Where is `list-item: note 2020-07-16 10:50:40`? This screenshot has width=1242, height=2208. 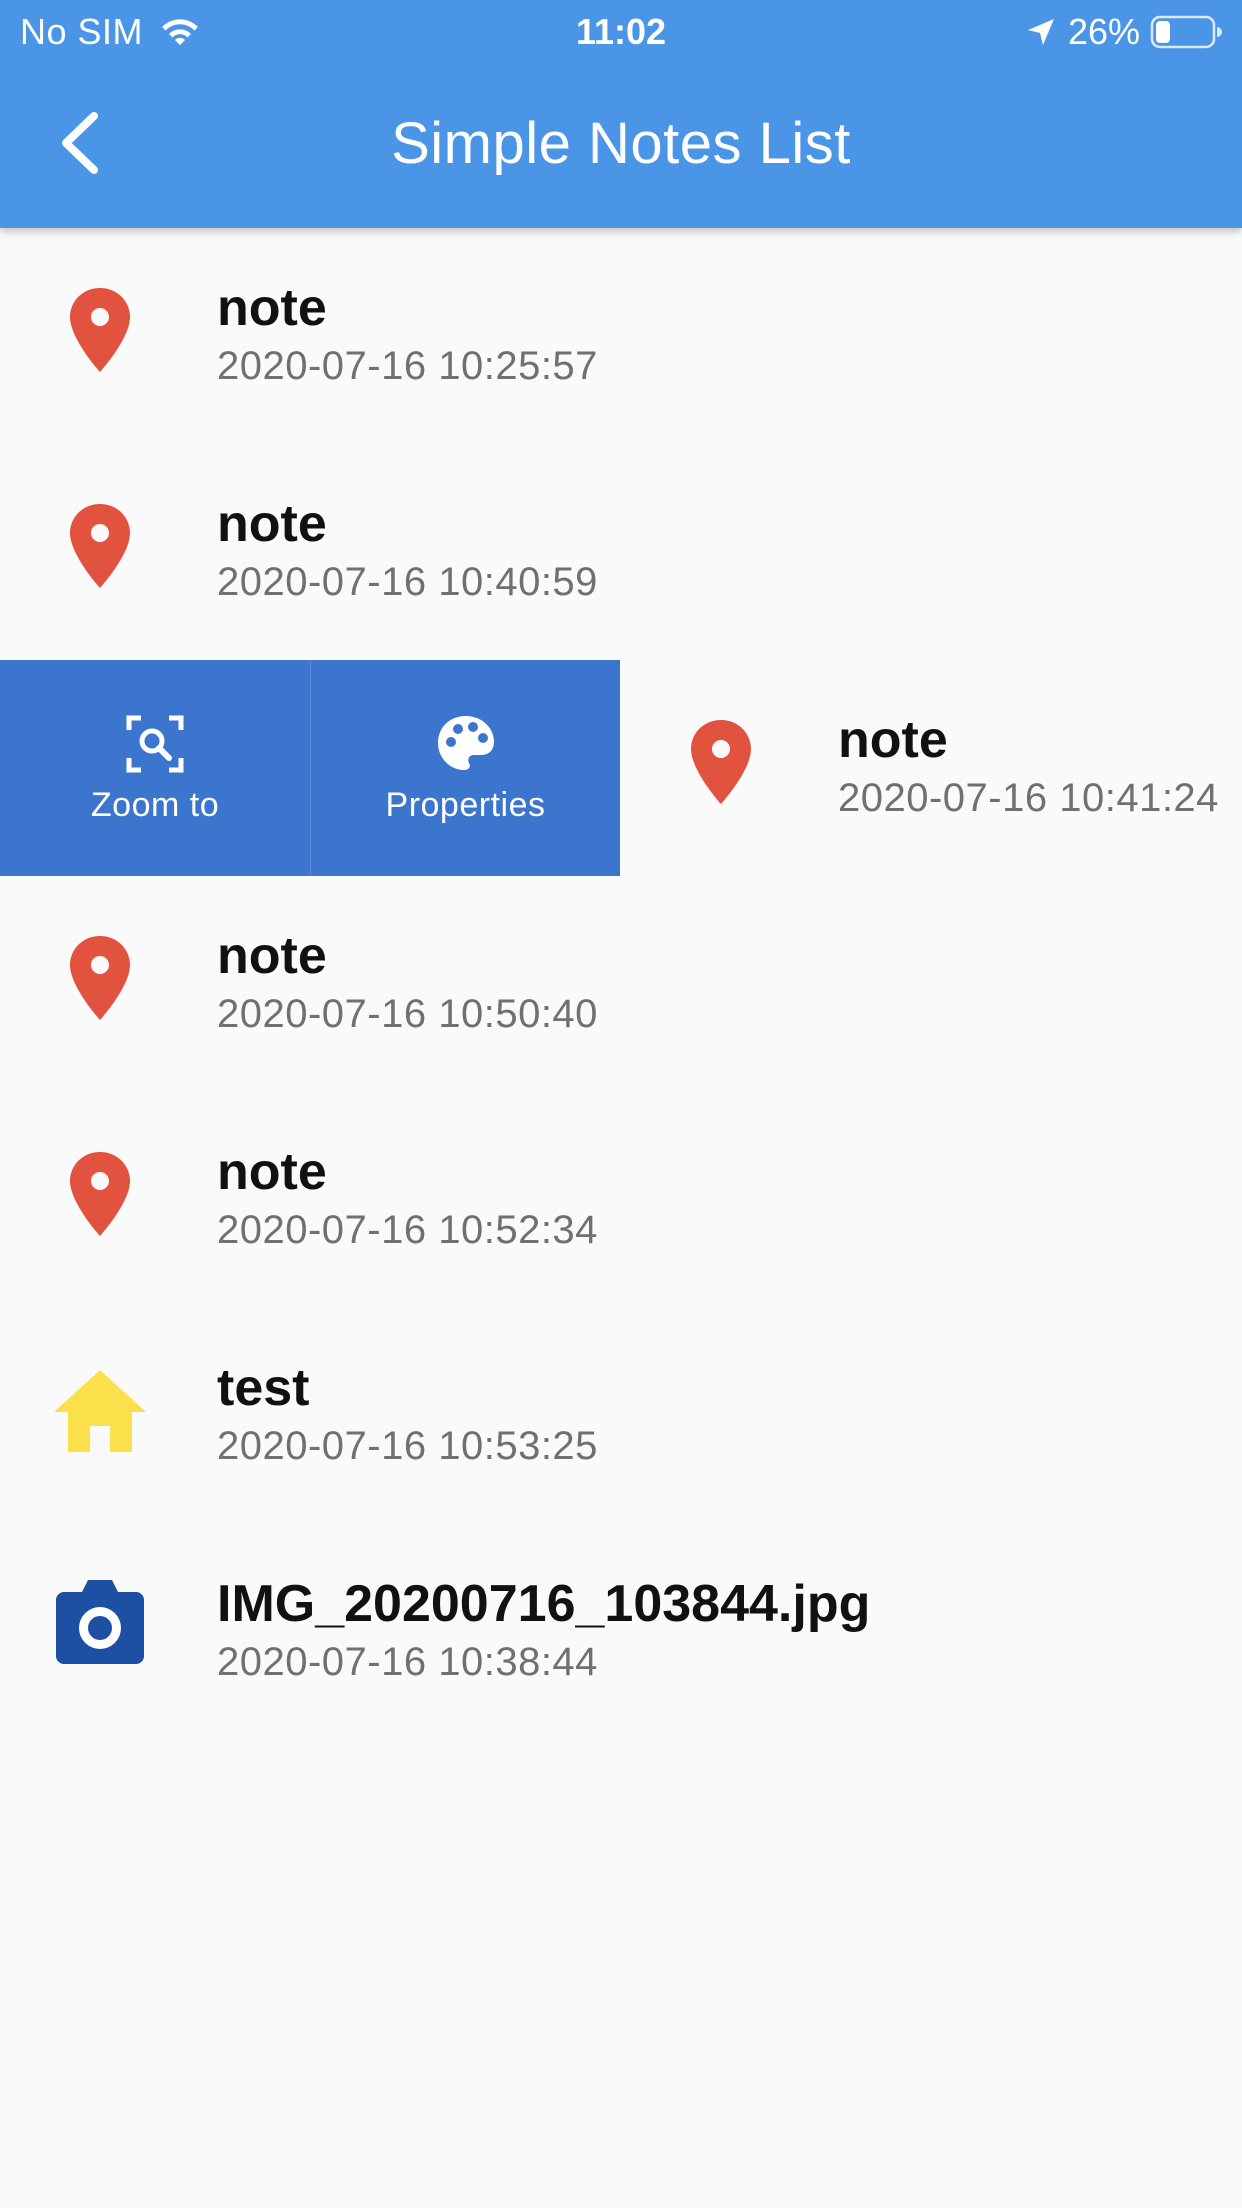
list-item: note 2020-07-16 10:50:40 is located at coordinates (621, 984).